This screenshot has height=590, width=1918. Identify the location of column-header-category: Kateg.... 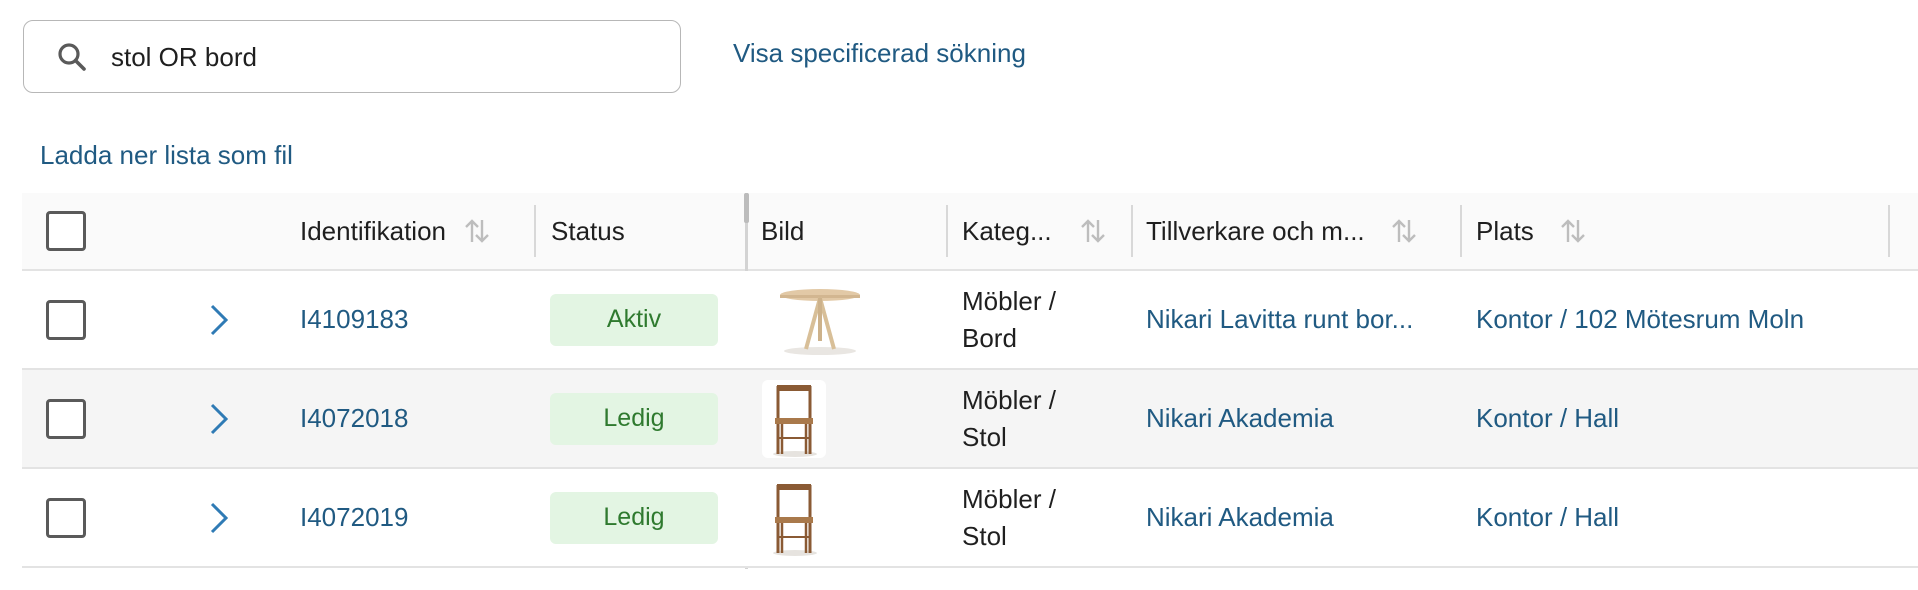
(1035, 231).